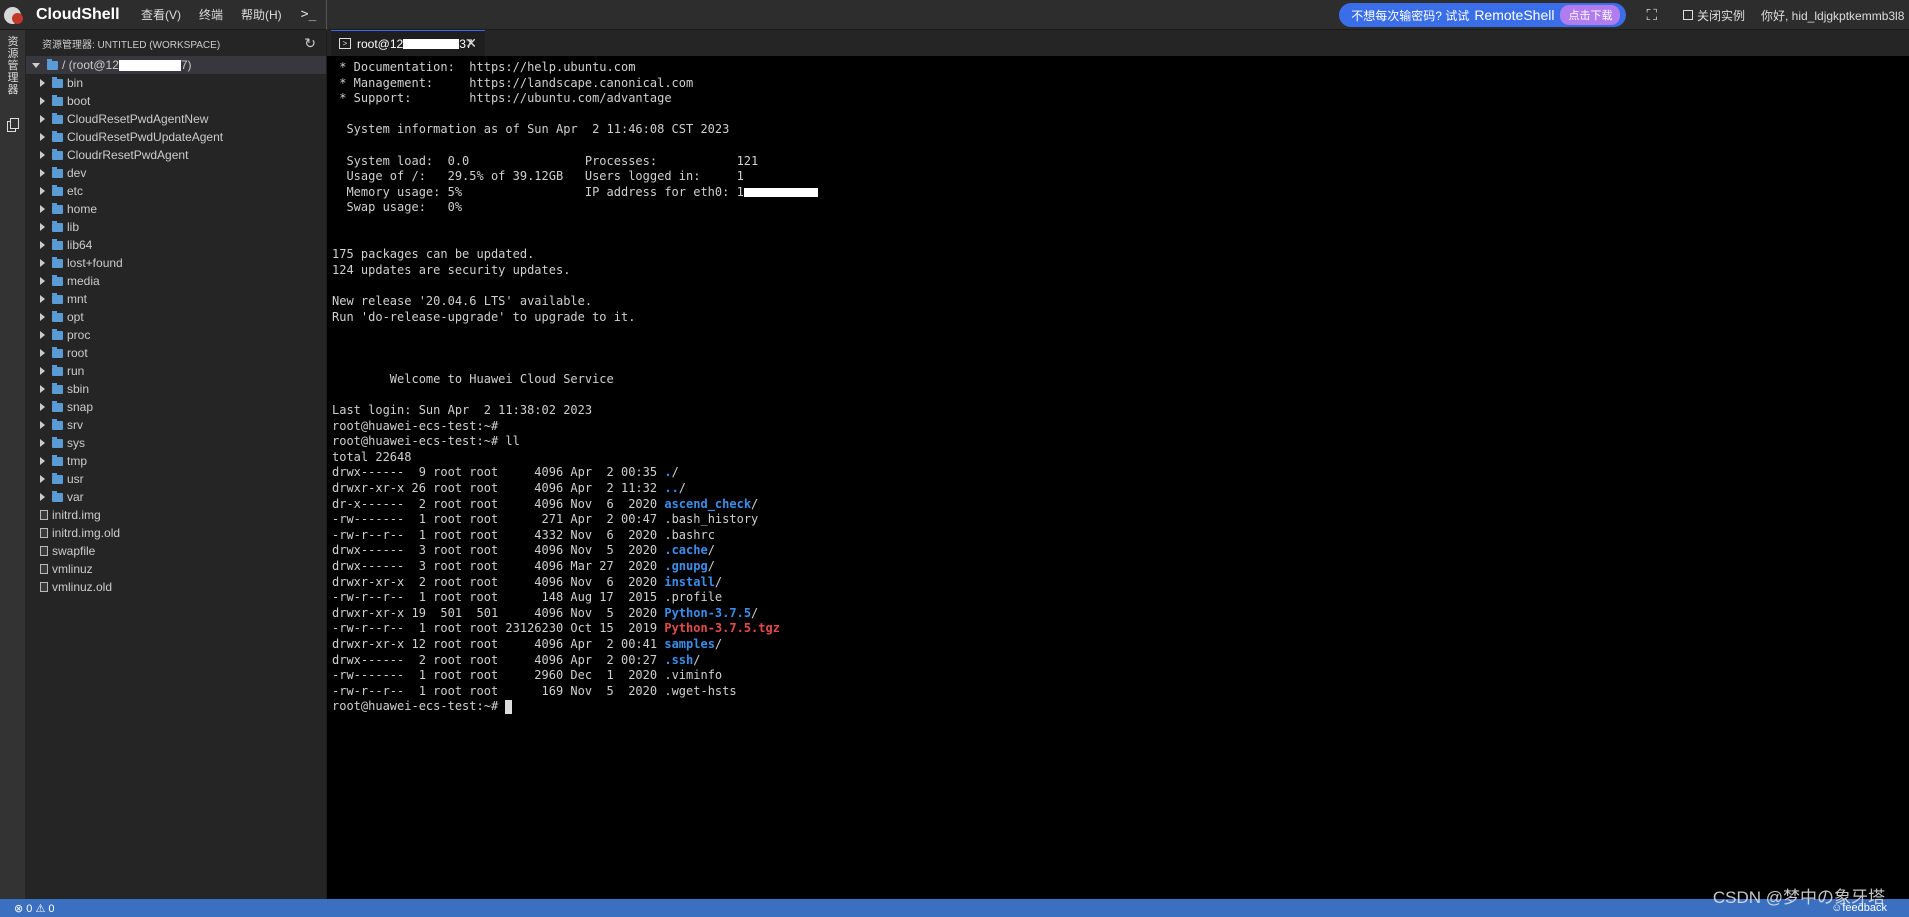 The width and height of the screenshot is (1909, 917). I want to click on close-instance-icon, so click(1687, 15).